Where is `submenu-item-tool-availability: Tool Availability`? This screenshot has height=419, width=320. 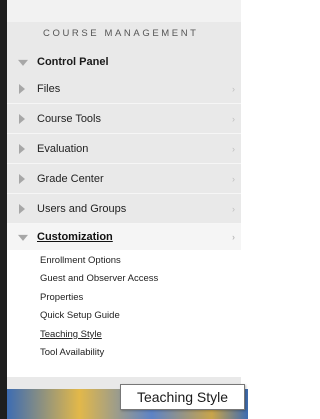
submenu-item-tool-availability: Tool Availability is located at coordinates (124, 353).